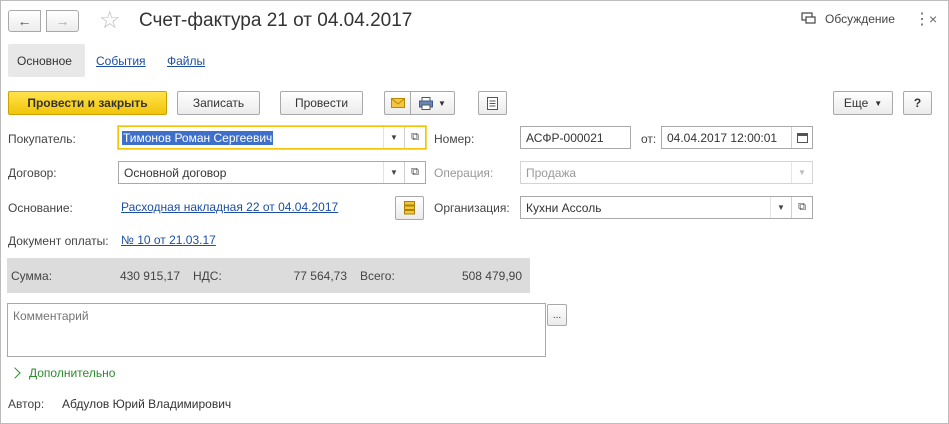 Image resolution: width=949 pixels, height=424 pixels. What do you see at coordinates (276, 20) in the screenshot?
I see `page-title: Счет-фактура 21 от 04.04.2017` at bounding box center [276, 20].